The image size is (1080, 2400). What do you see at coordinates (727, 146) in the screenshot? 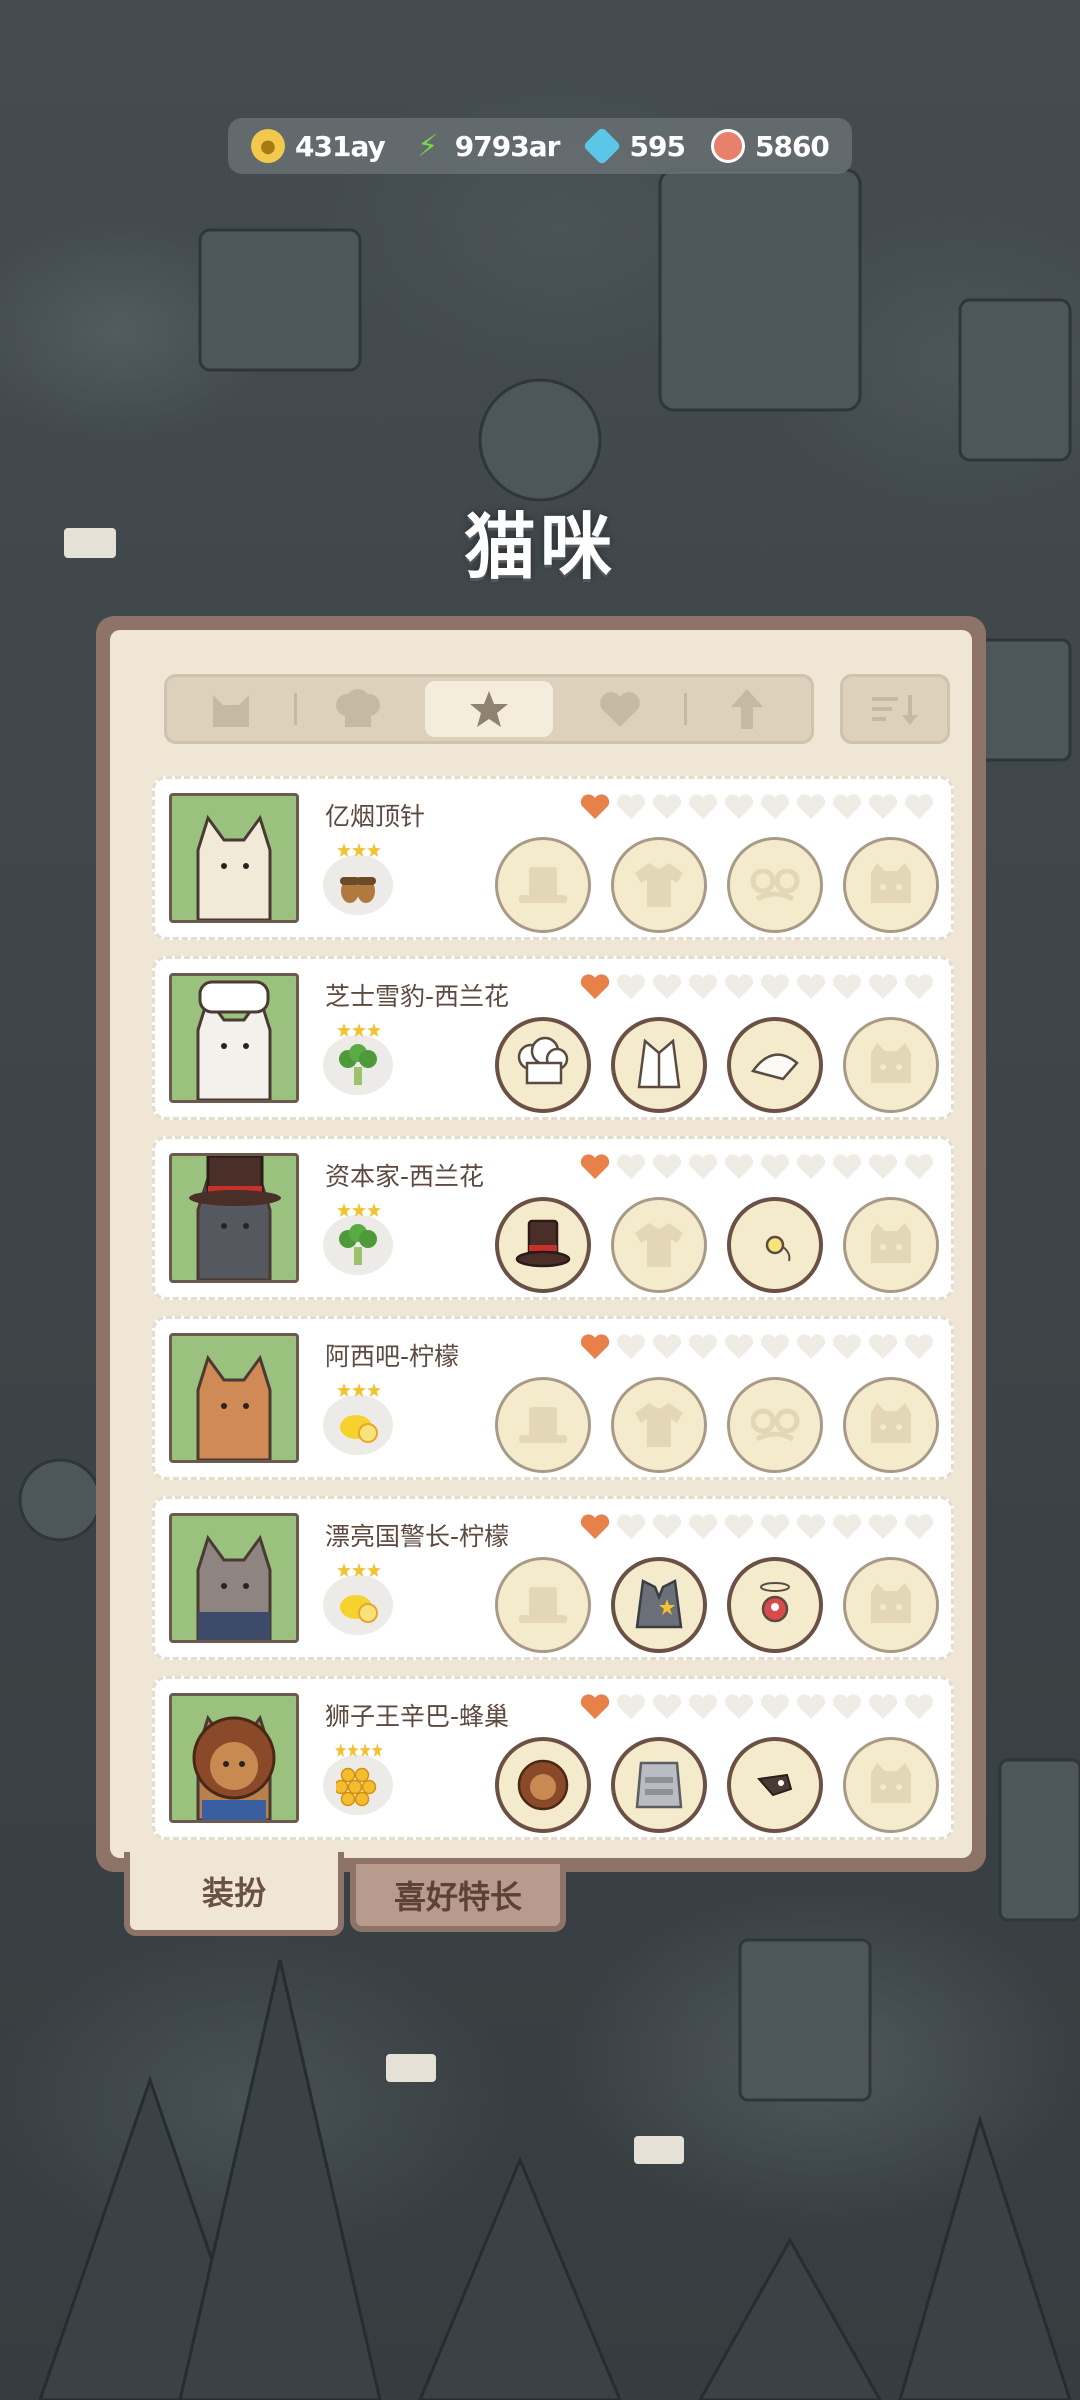
I see `yarn-icon` at bounding box center [727, 146].